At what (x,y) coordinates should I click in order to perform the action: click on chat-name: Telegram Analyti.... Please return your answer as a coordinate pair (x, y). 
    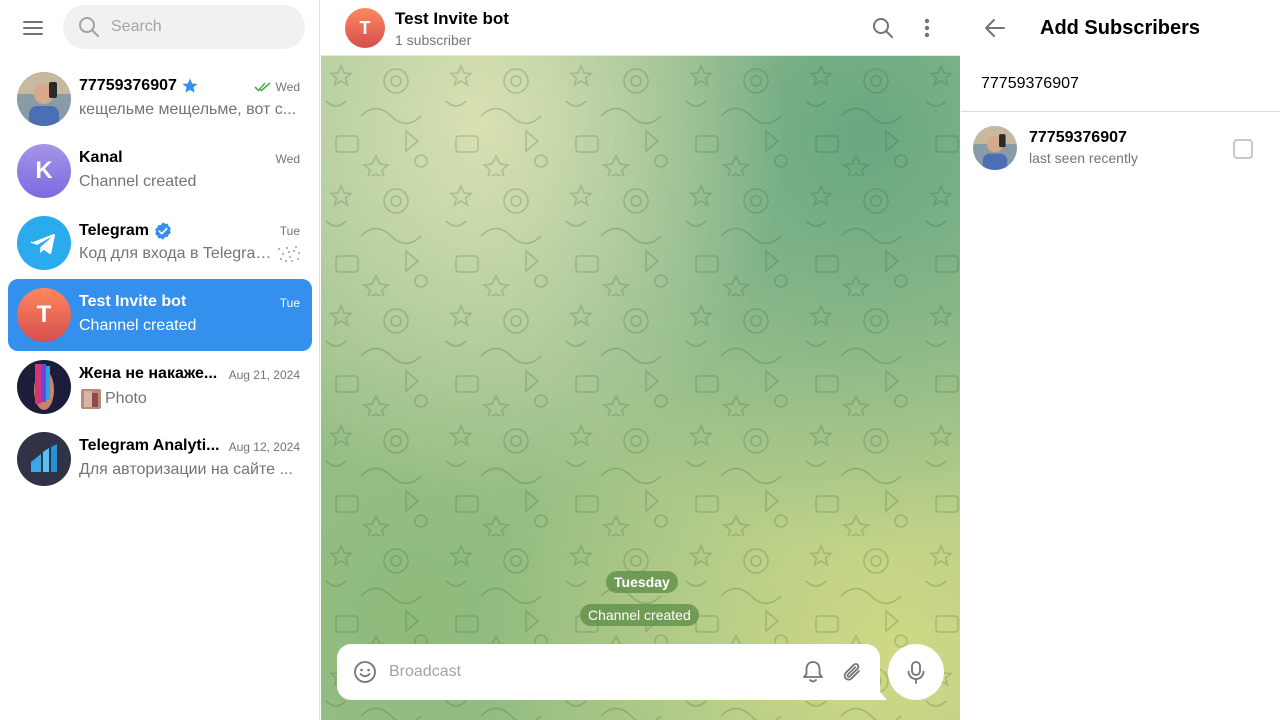
    Looking at the image, I should click on (149, 446).